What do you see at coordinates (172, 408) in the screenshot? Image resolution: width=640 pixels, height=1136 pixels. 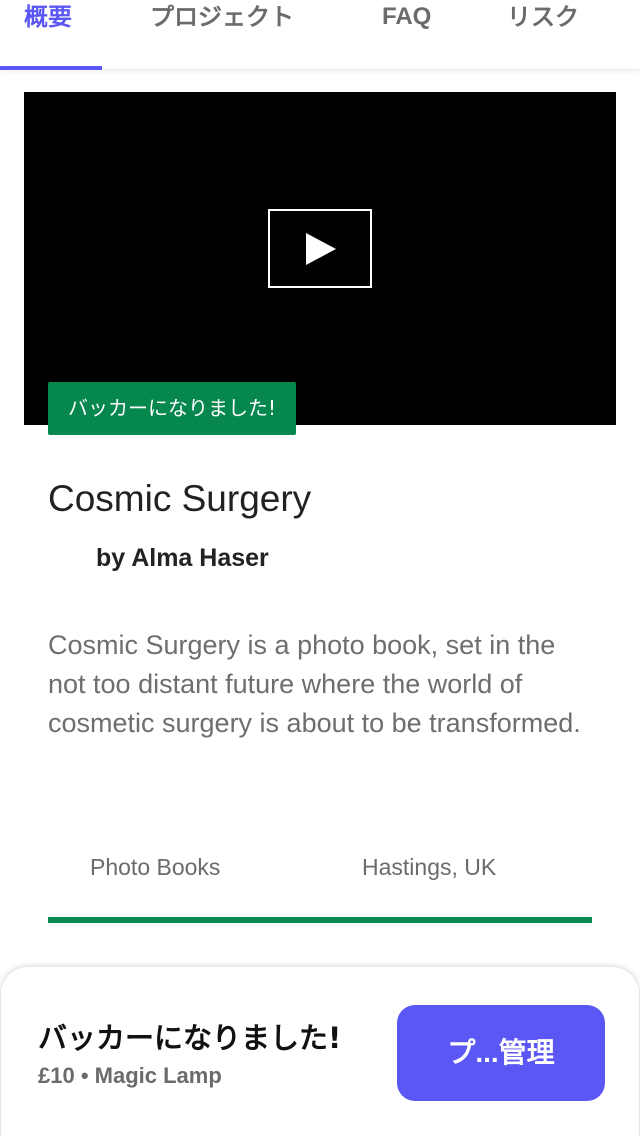 I see `backer-badge: バッカーになりました!` at bounding box center [172, 408].